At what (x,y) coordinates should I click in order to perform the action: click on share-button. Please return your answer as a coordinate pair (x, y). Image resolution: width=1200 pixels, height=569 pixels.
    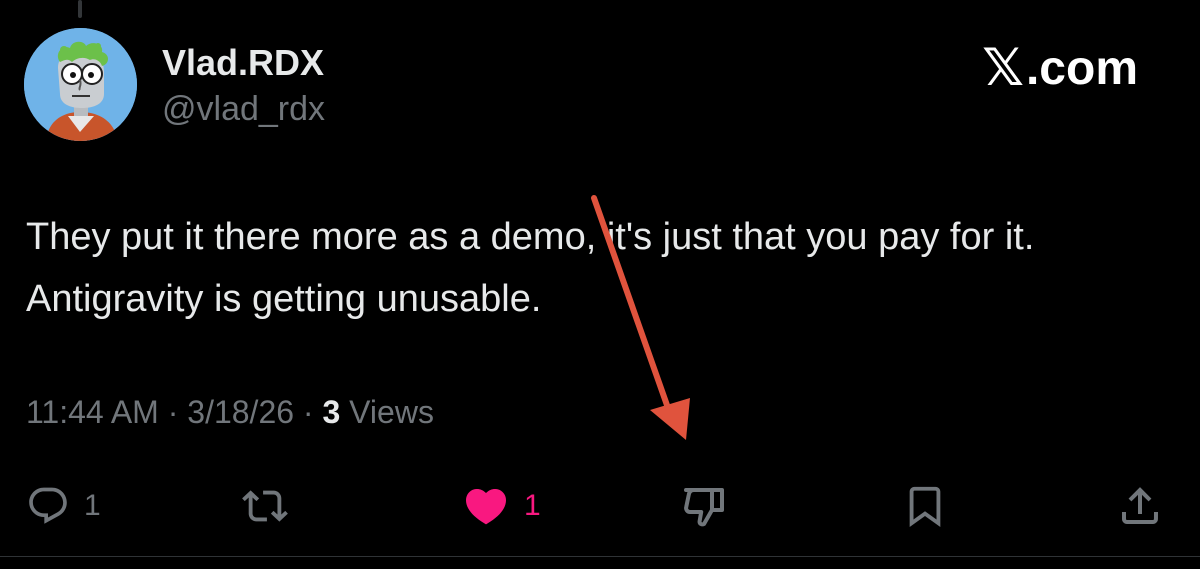
    Looking at the image, I should click on (1140, 506).